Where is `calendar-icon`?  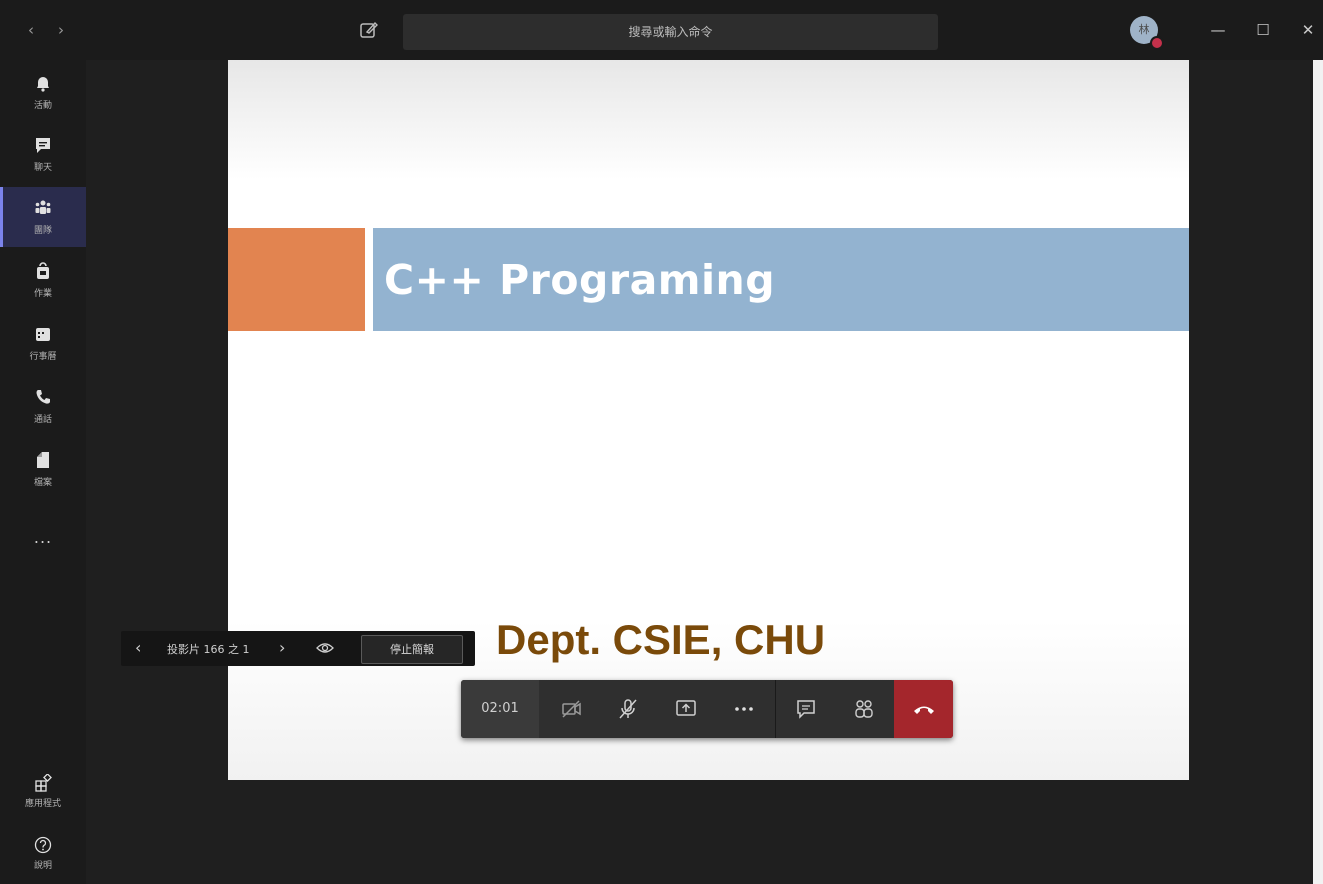 calendar-icon is located at coordinates (43, 334).